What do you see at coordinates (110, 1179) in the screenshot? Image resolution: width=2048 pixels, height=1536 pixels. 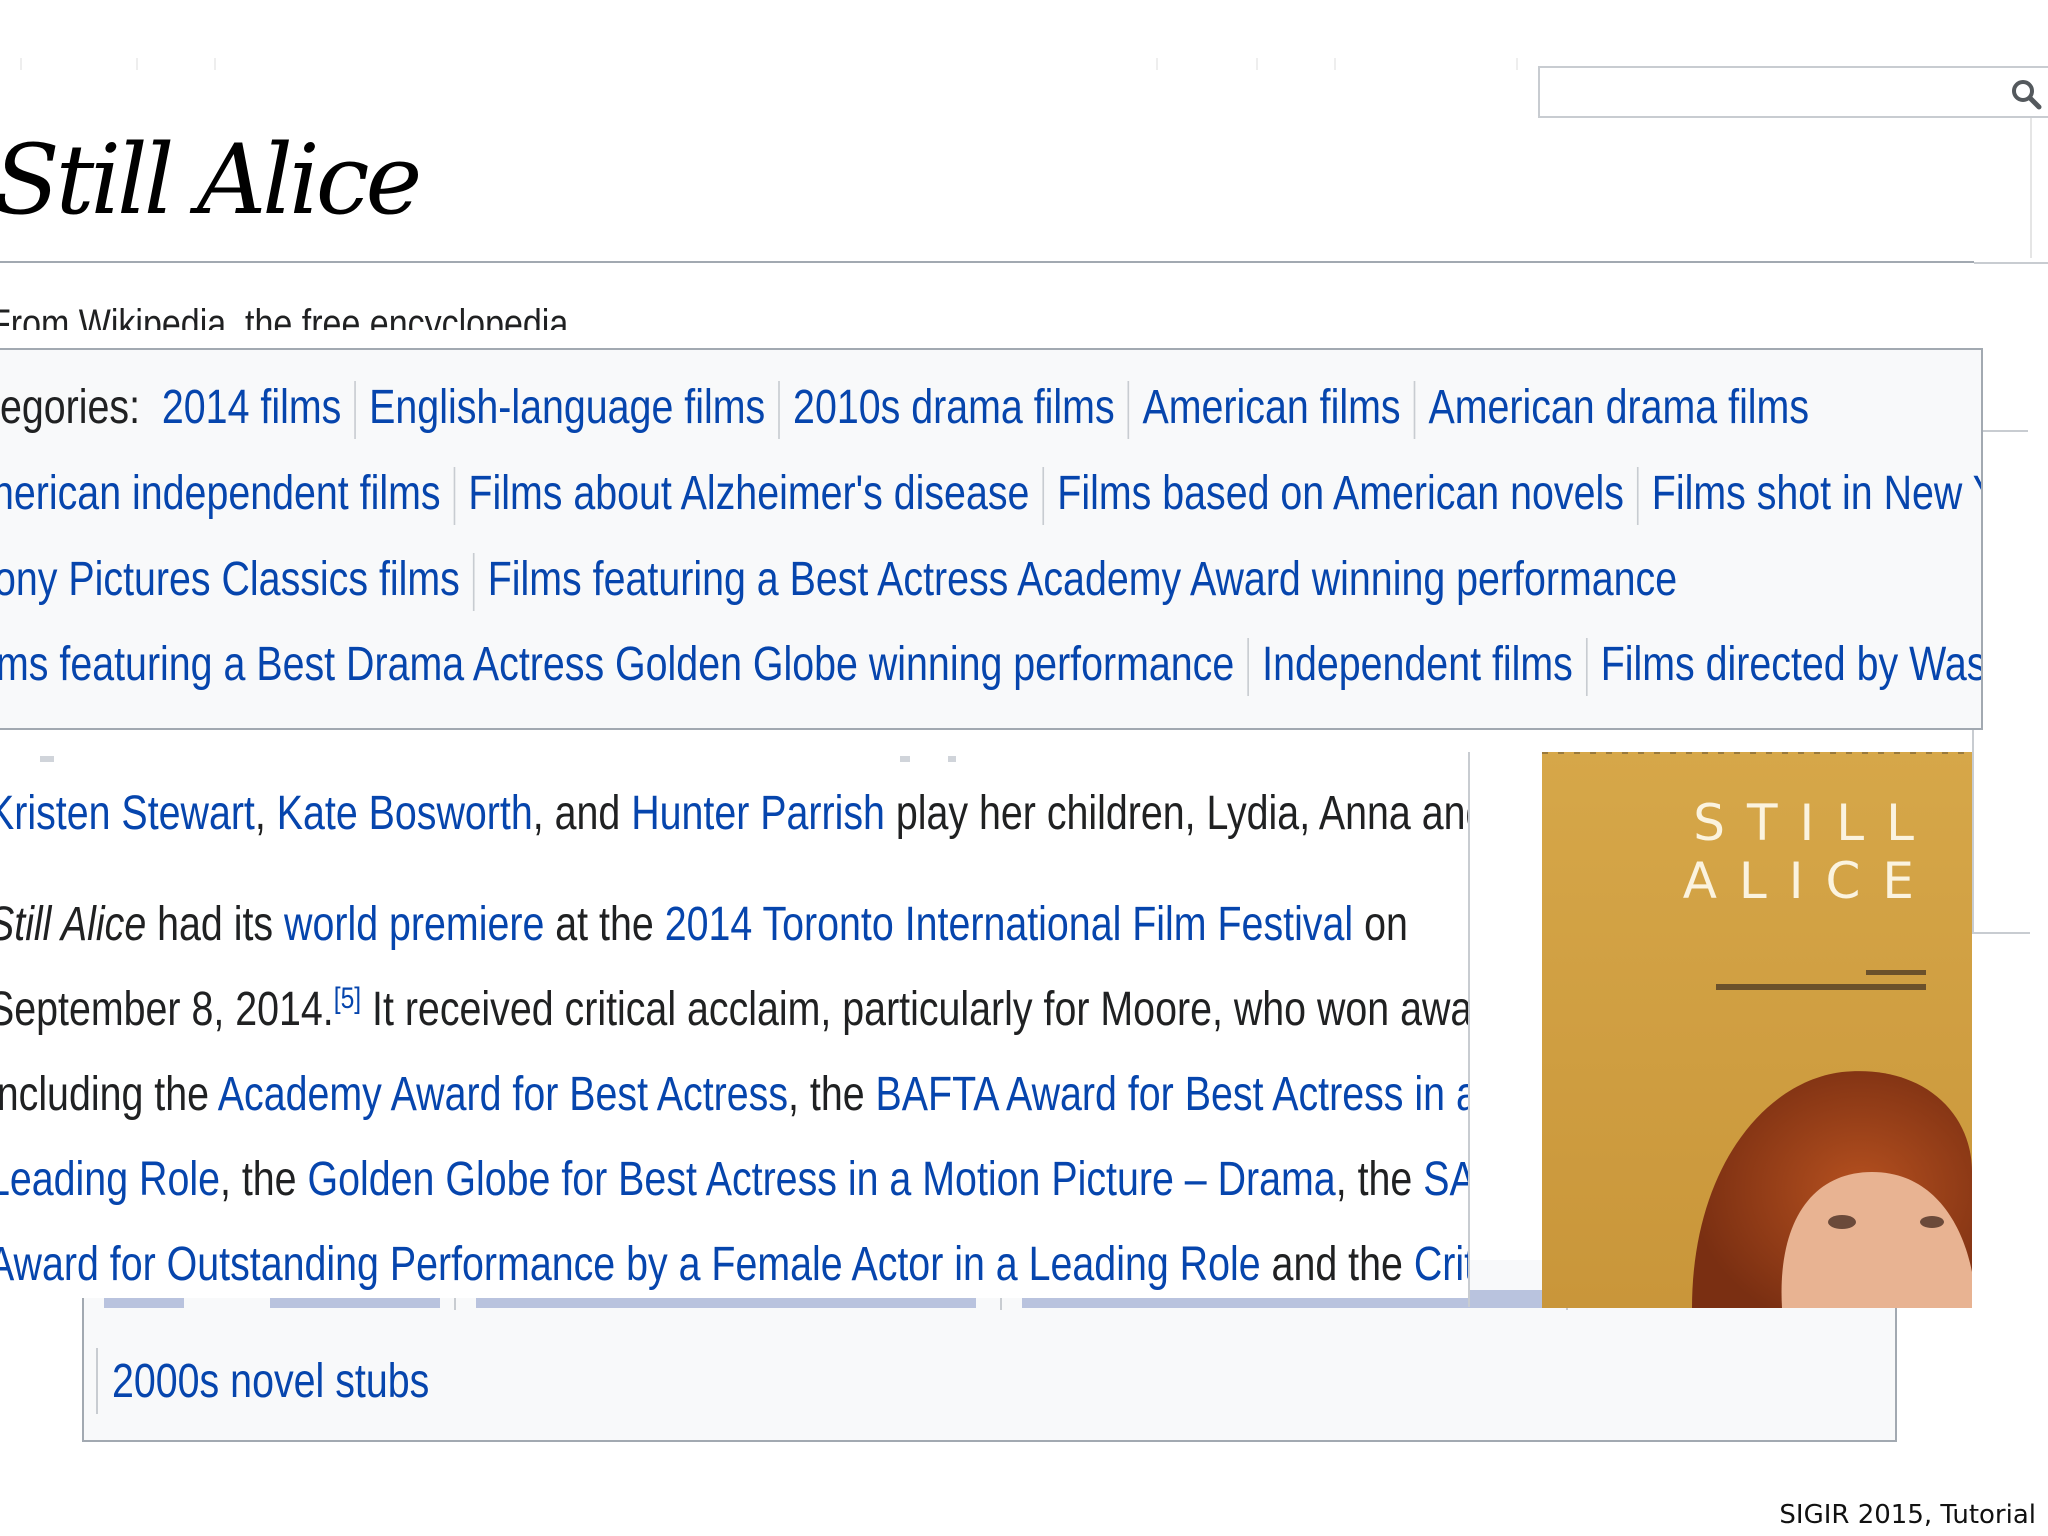 I see `article-link: Leading Role` at bounding box center [110, 1179].